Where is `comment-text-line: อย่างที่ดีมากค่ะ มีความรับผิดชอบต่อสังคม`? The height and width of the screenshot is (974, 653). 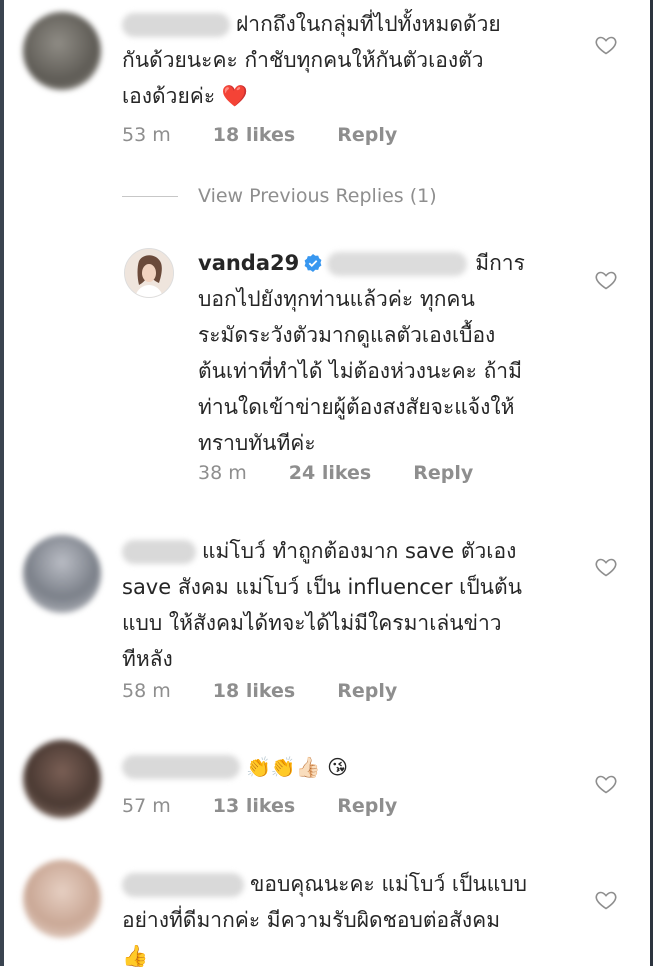
comment-text-line: อย่างที่ดีมากค่ะ มีความรับผิดชอบต่อสังคม is located at coordinates (311, 920).